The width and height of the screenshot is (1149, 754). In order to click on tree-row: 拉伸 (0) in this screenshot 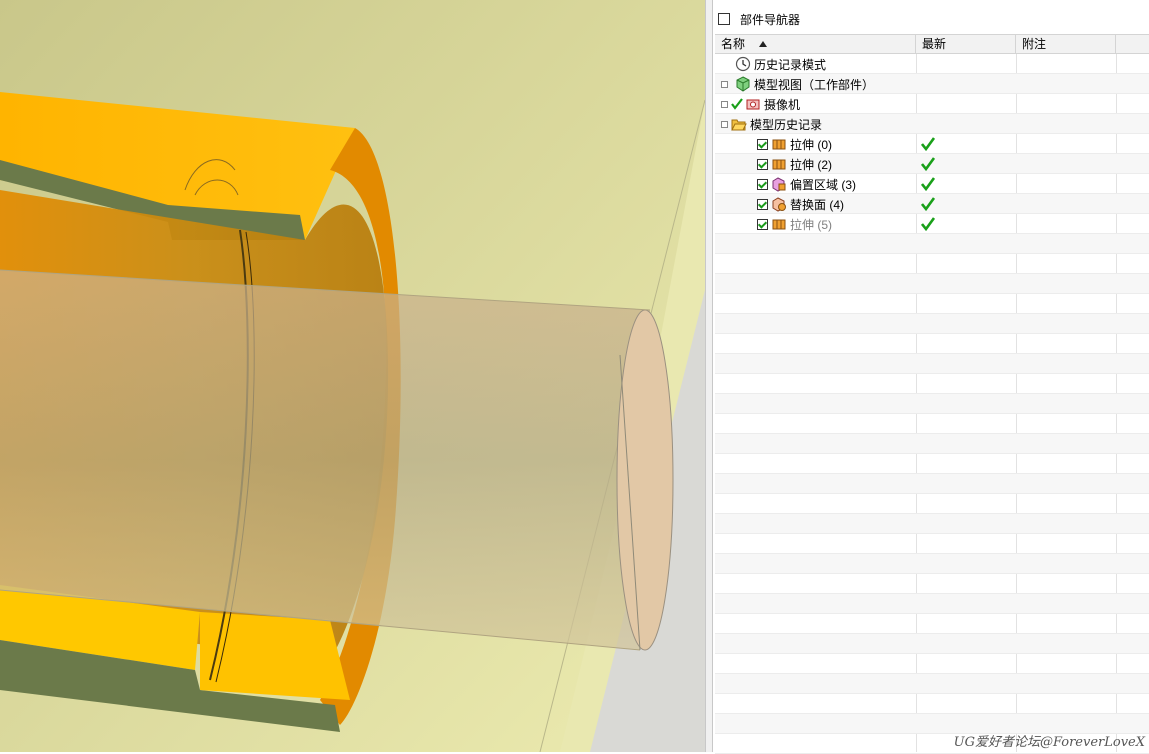, I will do `click(932, 144)`.